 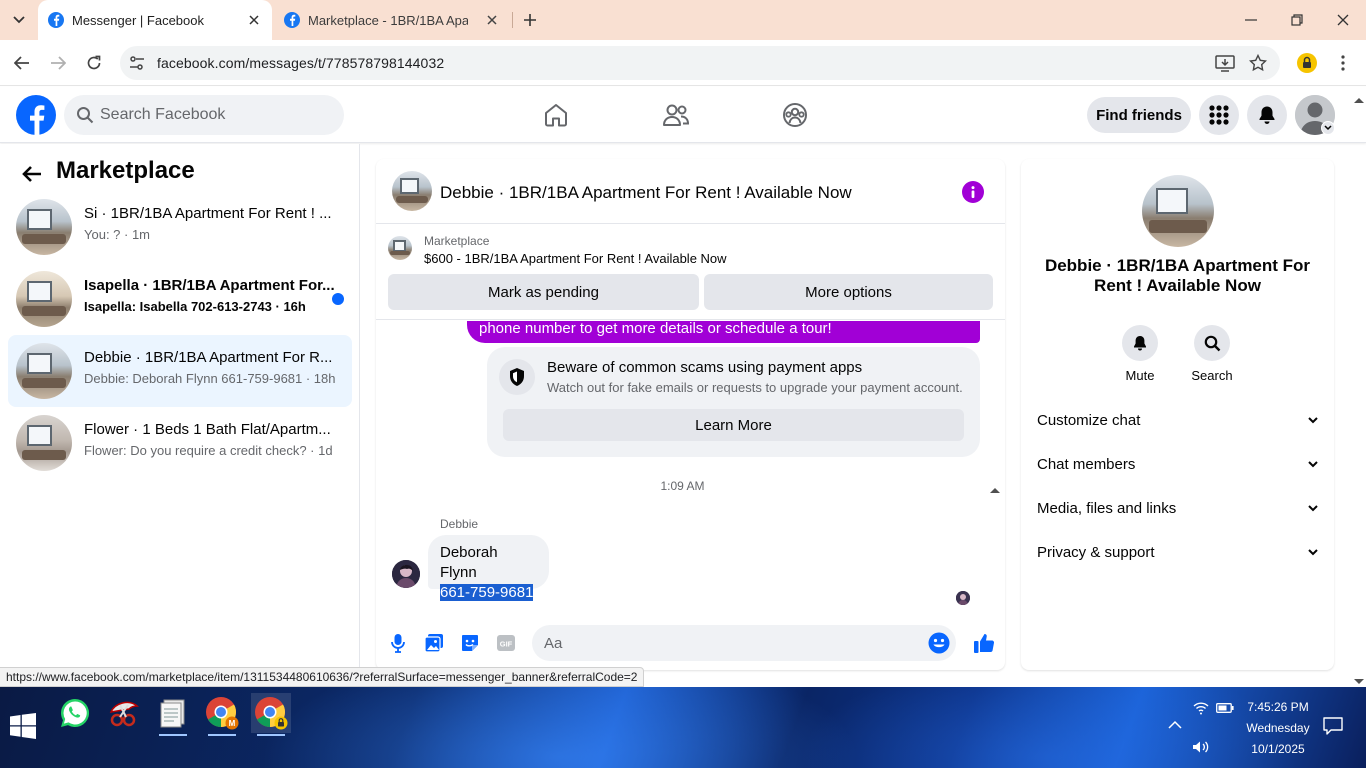 I want to click on search-in-conversation-action: Search, so click(x=1212, y=354).